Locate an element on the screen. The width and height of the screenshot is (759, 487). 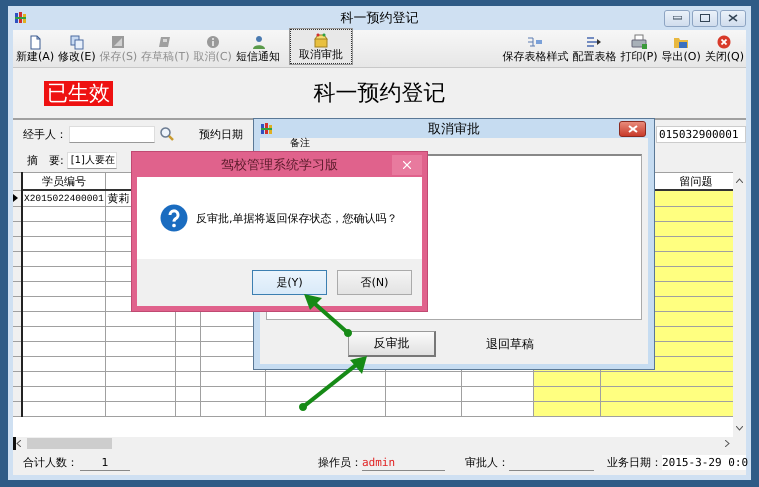
minimize-icon is located at coordinates (677, 18).